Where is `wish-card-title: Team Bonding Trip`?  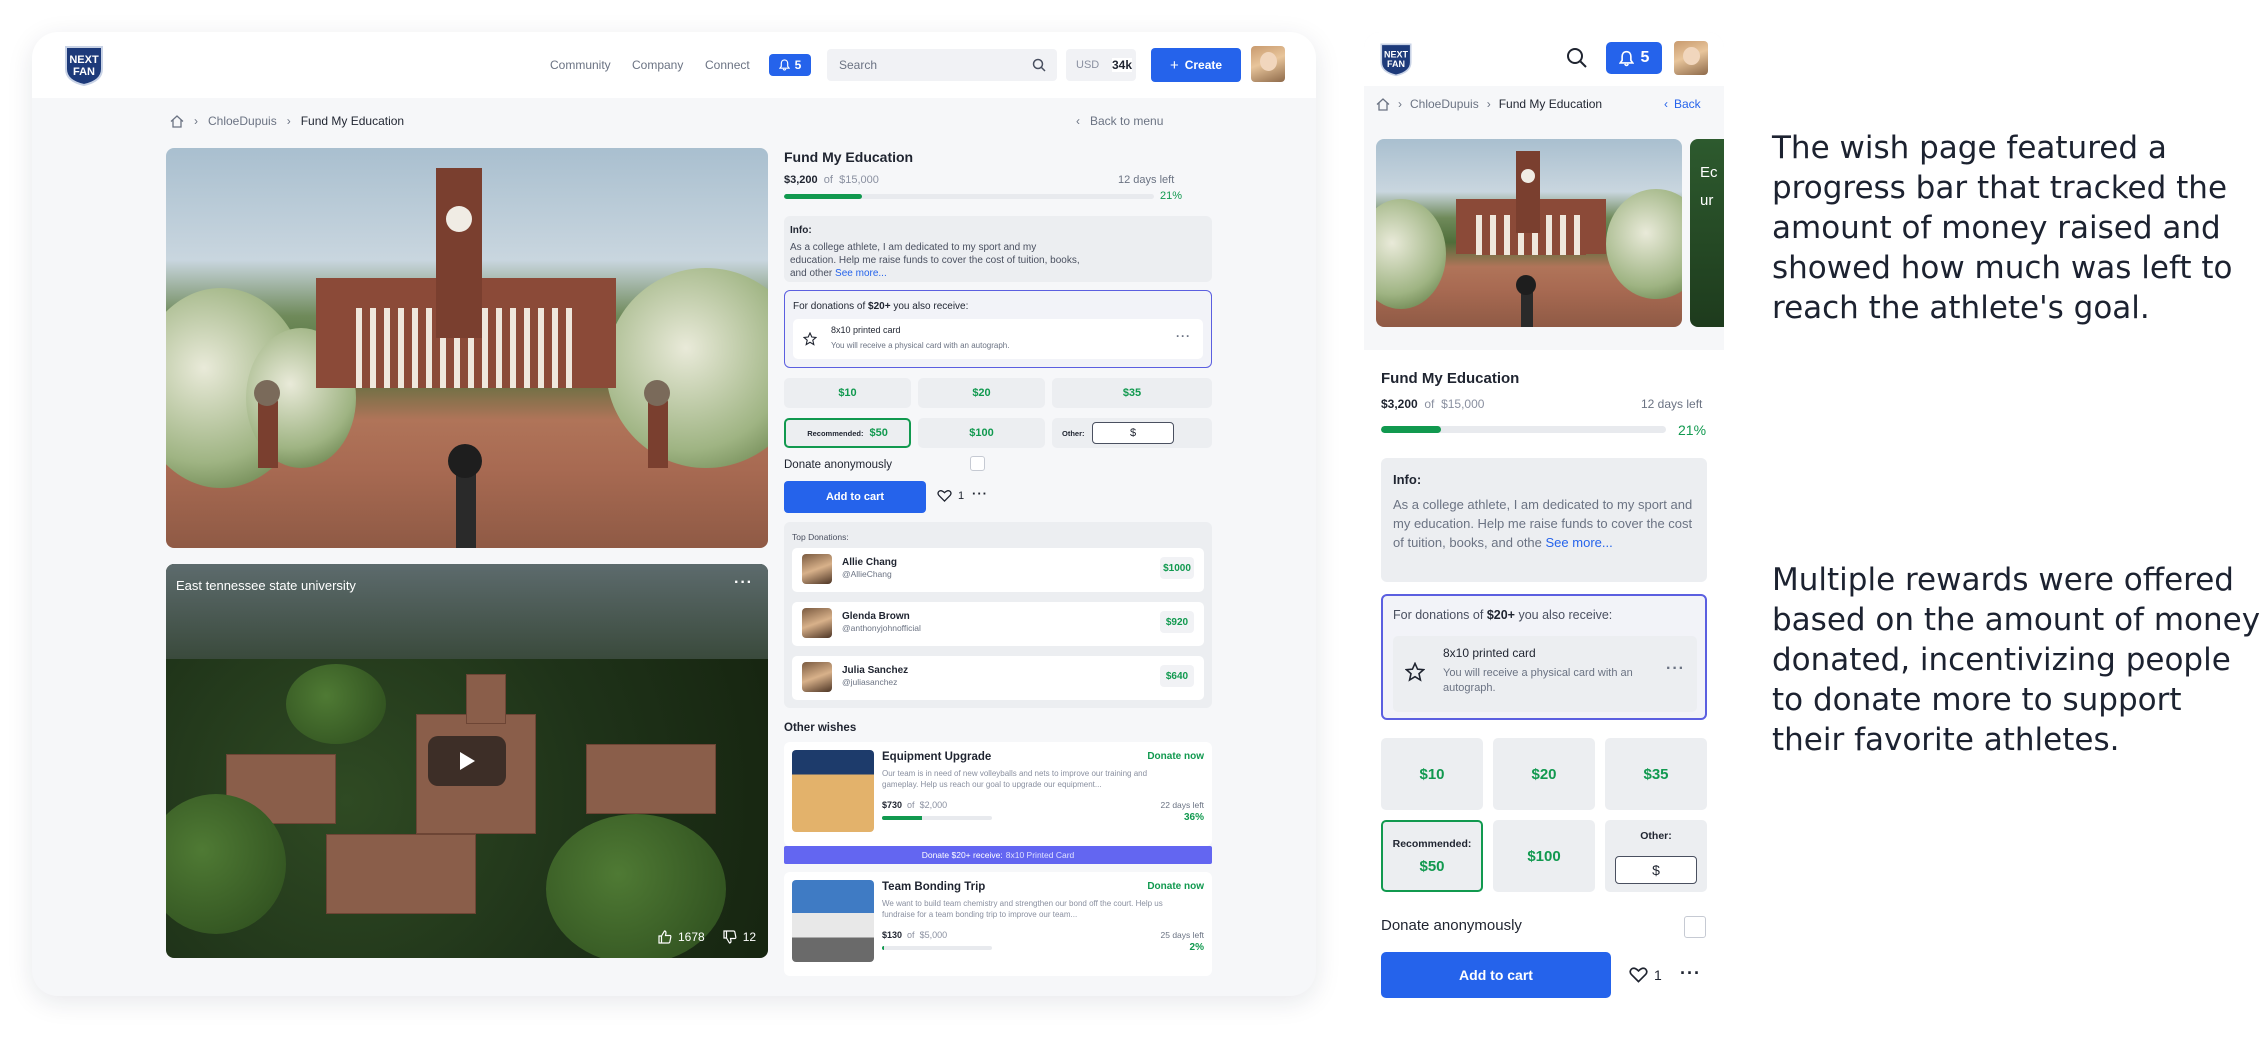
wish-card-title: Team Bonding Trip is located at coordinates (934, 887).